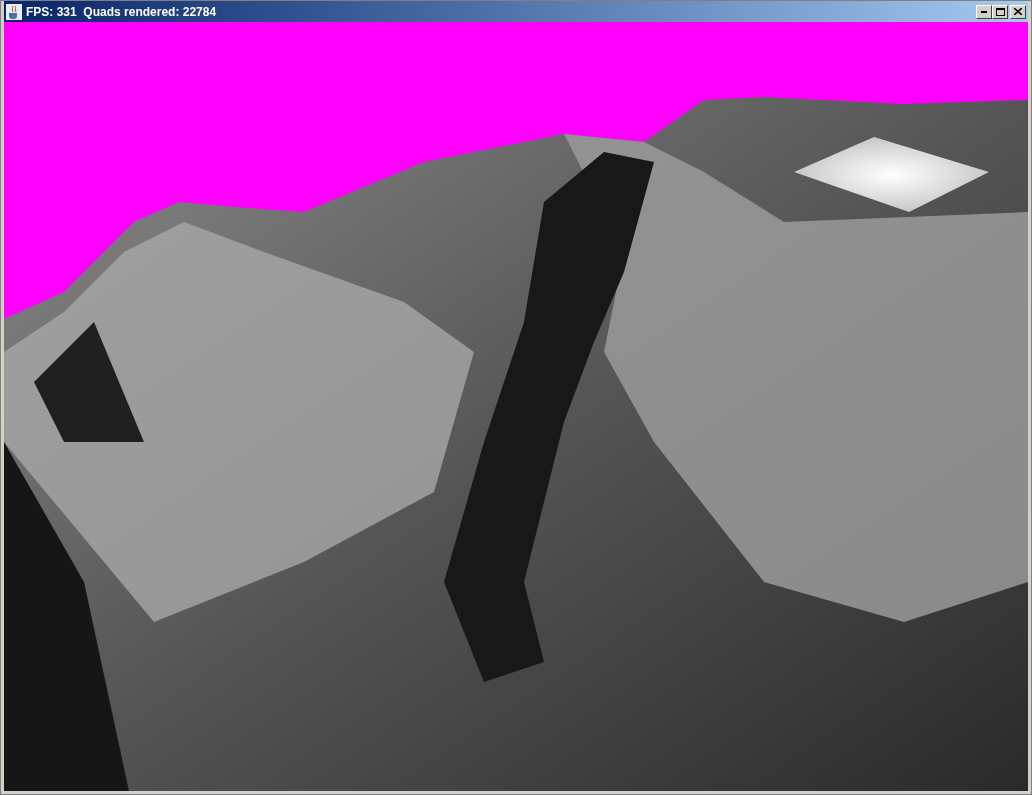 Image resolution: width=1032 pixels, height=795 pixels. I want to click on window-title: FPS: 331 Quads rendered: 22784, so click(121, 12).